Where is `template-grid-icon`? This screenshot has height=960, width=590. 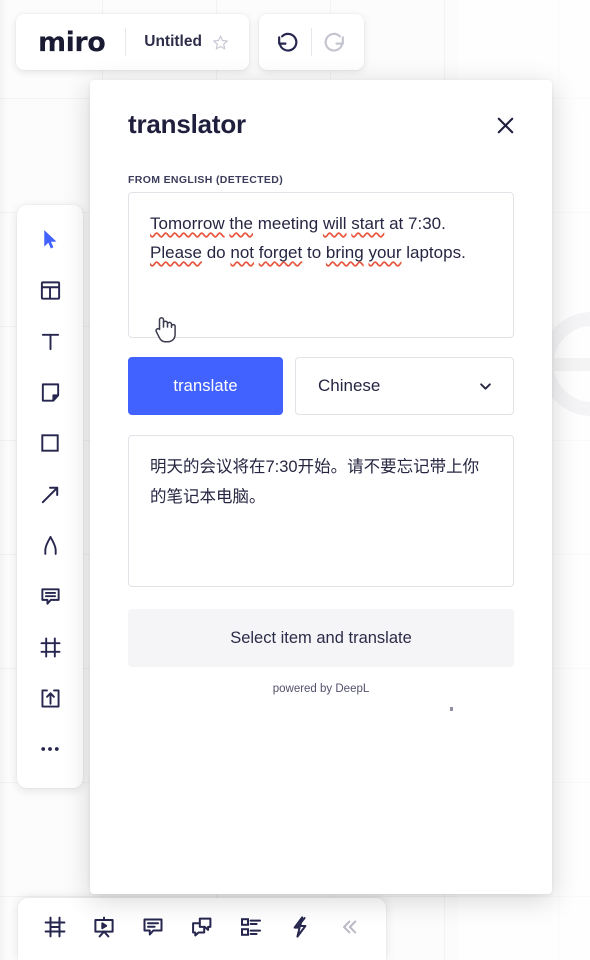 template-grid-icon is located at coordinates (50, 293).